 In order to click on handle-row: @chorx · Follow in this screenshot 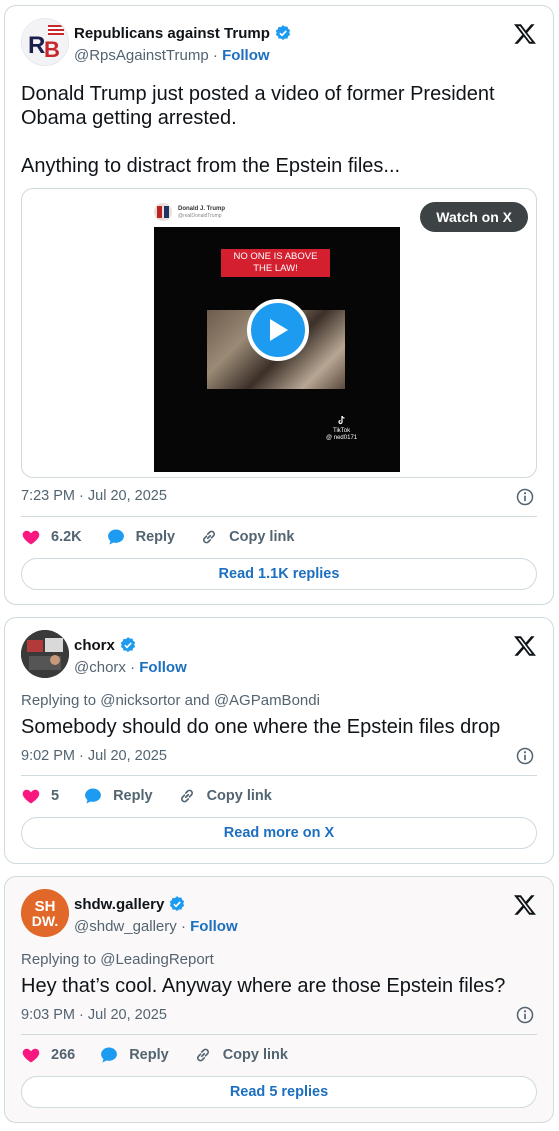, I will do `click(130, 667)`.